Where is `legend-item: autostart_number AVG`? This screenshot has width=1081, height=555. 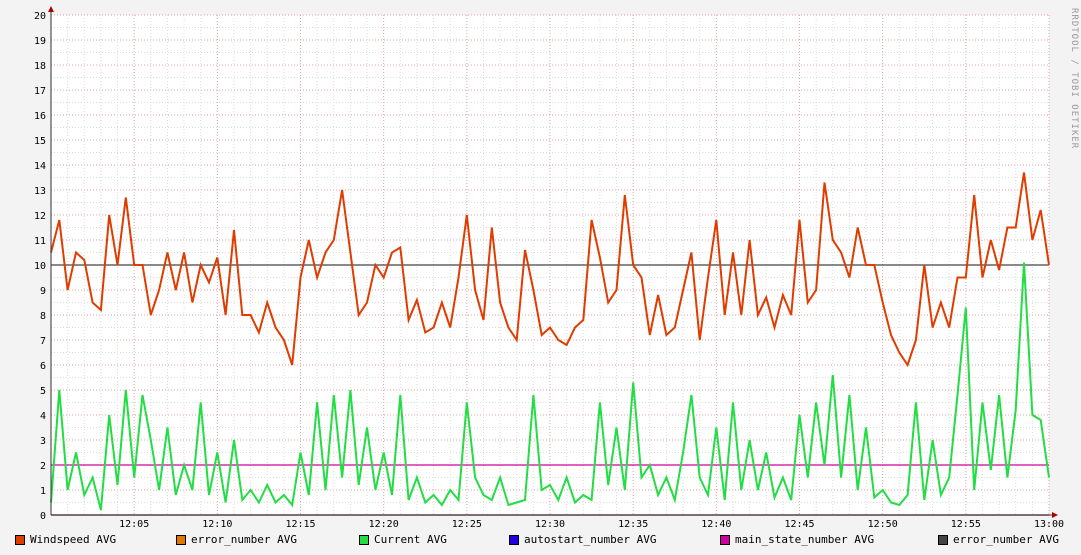 legend-item: autostart_number AVG is located at coordinates (582, 539).